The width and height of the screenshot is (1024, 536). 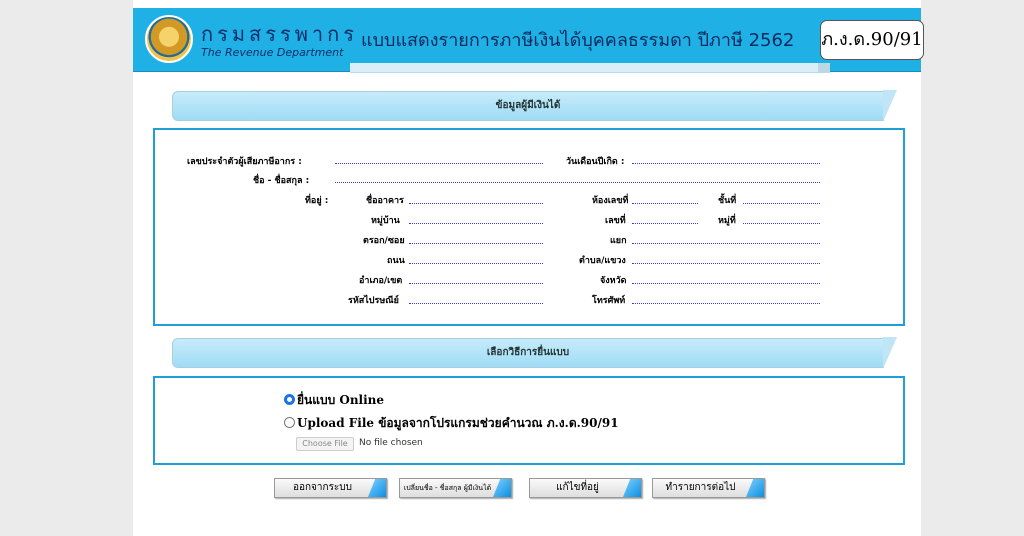 What do you see at coordinates (577, 487) in the screenshot?
I see `edit-address-button-label: แก้ไขที่อยู่` at bounding box center [577, 487].